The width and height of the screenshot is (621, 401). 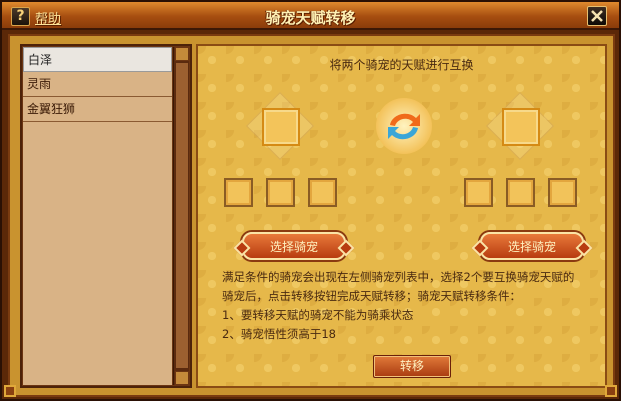 What do you see at coordinates (401, 65) in the screenshot?
I see `swap-panel-title: 将两个骑宠的天赋进行互换` at bounding box center [401, 65].